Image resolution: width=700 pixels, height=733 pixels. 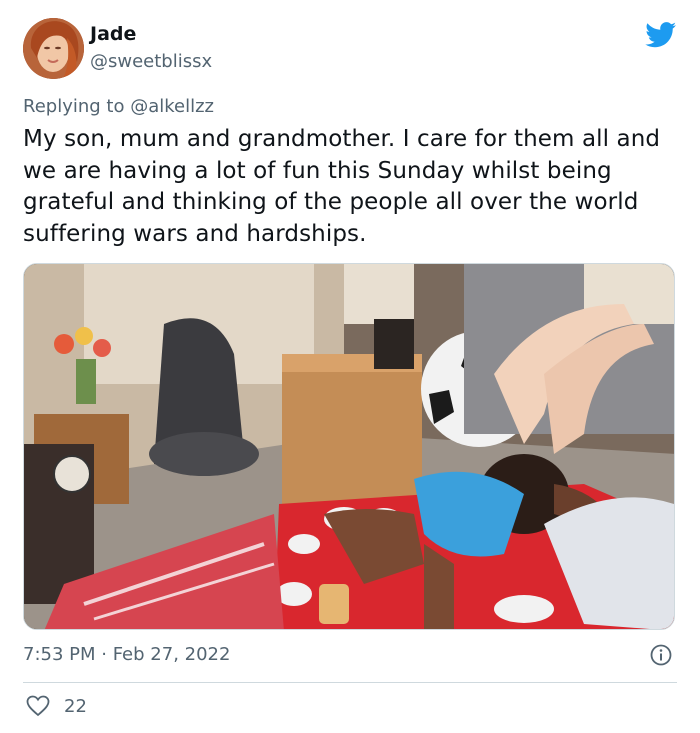 I want to click on like-count: 22, so click(x=75, y=706).